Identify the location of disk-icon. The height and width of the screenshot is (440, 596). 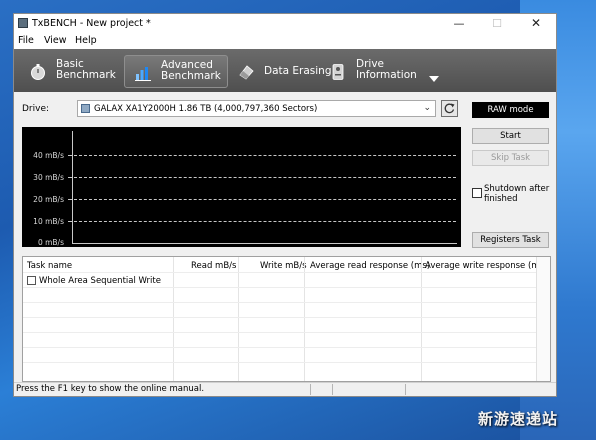
(85, 108).